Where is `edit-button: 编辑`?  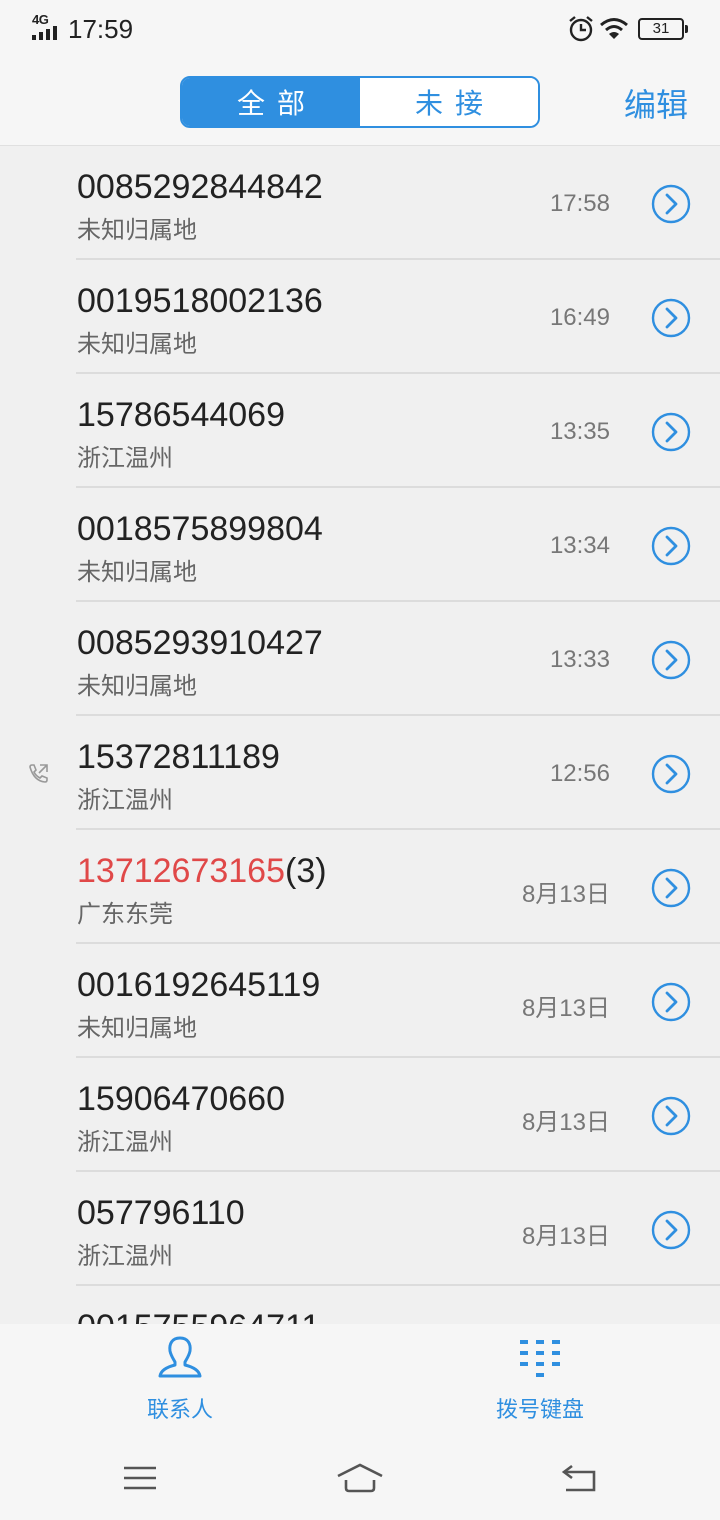
edit-button: 编辑 is located at coordinates (656, 103).